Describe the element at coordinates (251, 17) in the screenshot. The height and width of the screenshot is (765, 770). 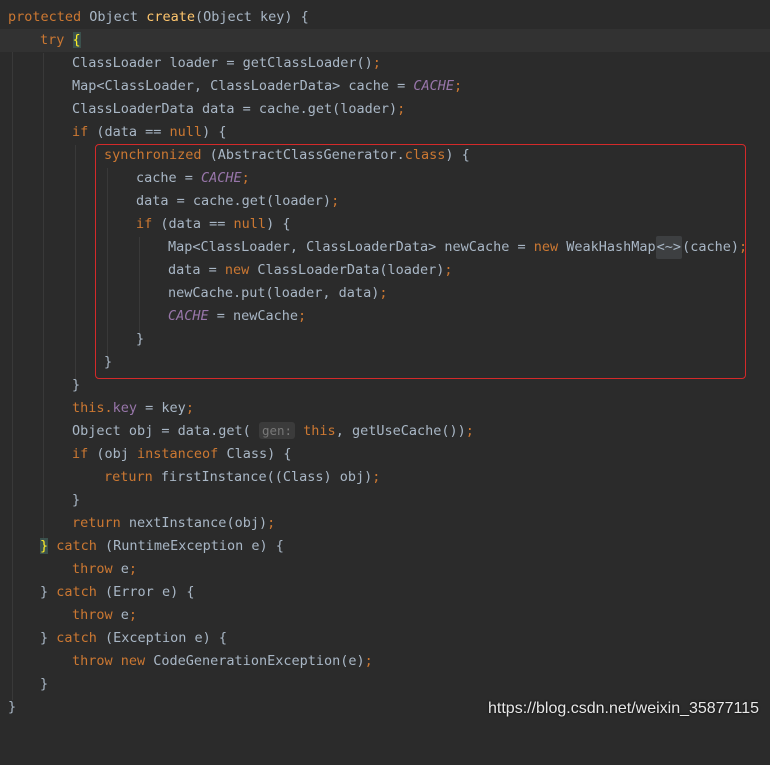
I see `params: (Object key) {` at that location.